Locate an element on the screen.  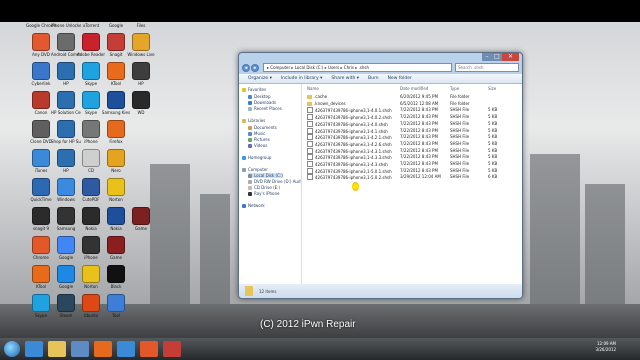
desktop-icon: Nero is located at coordinates (116, 163).